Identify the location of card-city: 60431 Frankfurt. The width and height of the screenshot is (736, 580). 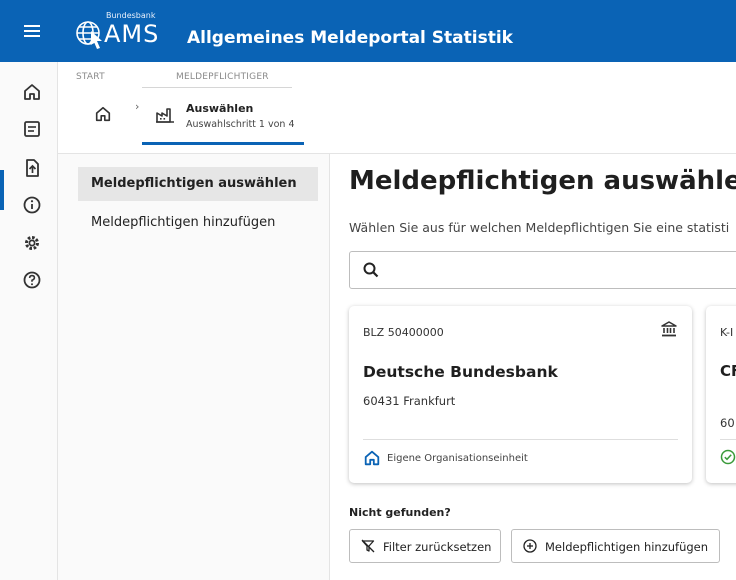
(409, 401).